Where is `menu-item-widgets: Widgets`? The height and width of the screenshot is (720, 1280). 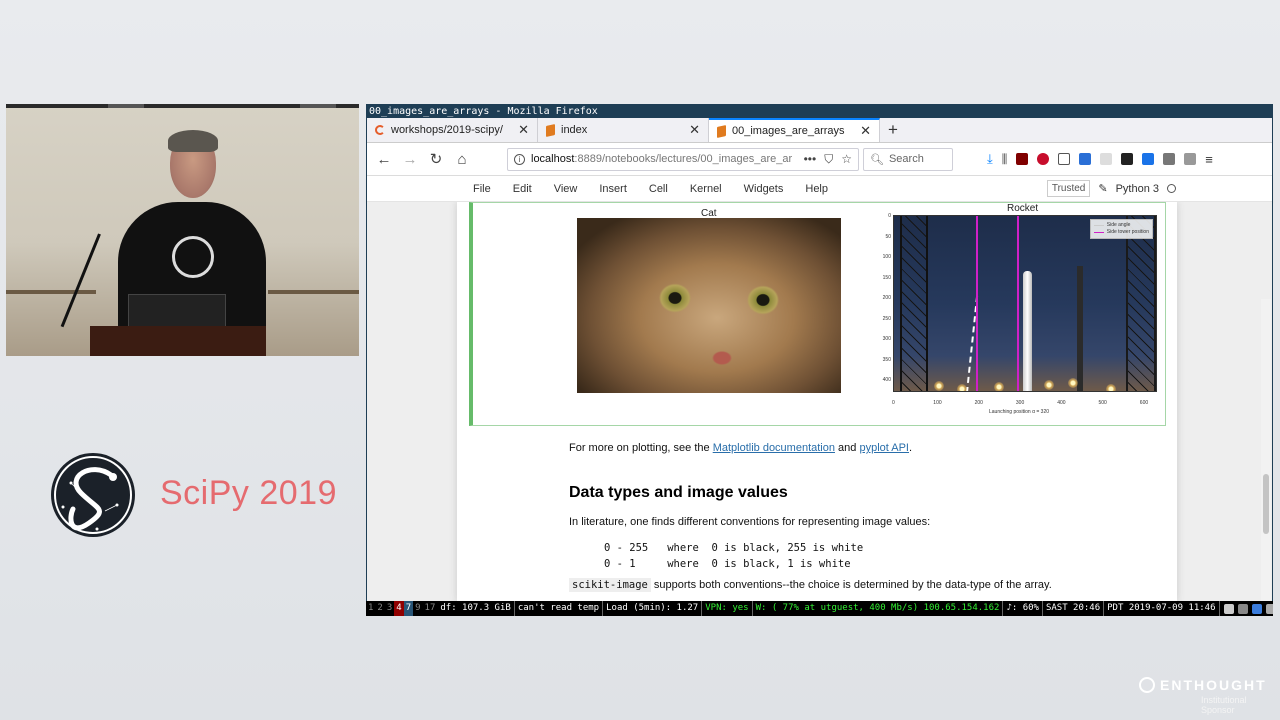
menu-item-widgets: Widgets is located at coordinates (764, 189).